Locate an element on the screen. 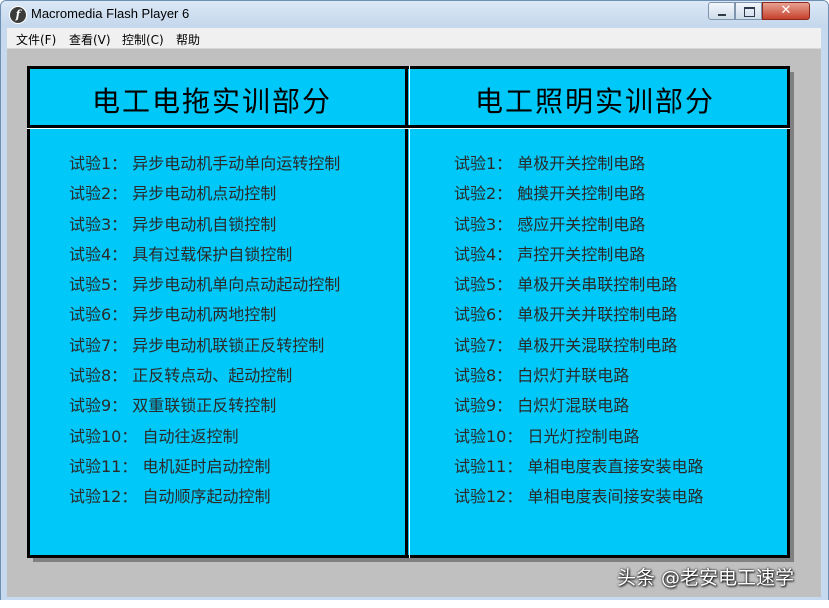 The width and height of the screenshot is (829, 608). board-shadow-right is located at coordinates (792, 317).